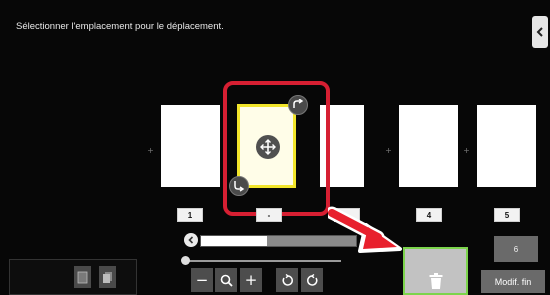 This screenshot has height=295, width=550. I want to click on scroll-left-button, so click(191, 240).